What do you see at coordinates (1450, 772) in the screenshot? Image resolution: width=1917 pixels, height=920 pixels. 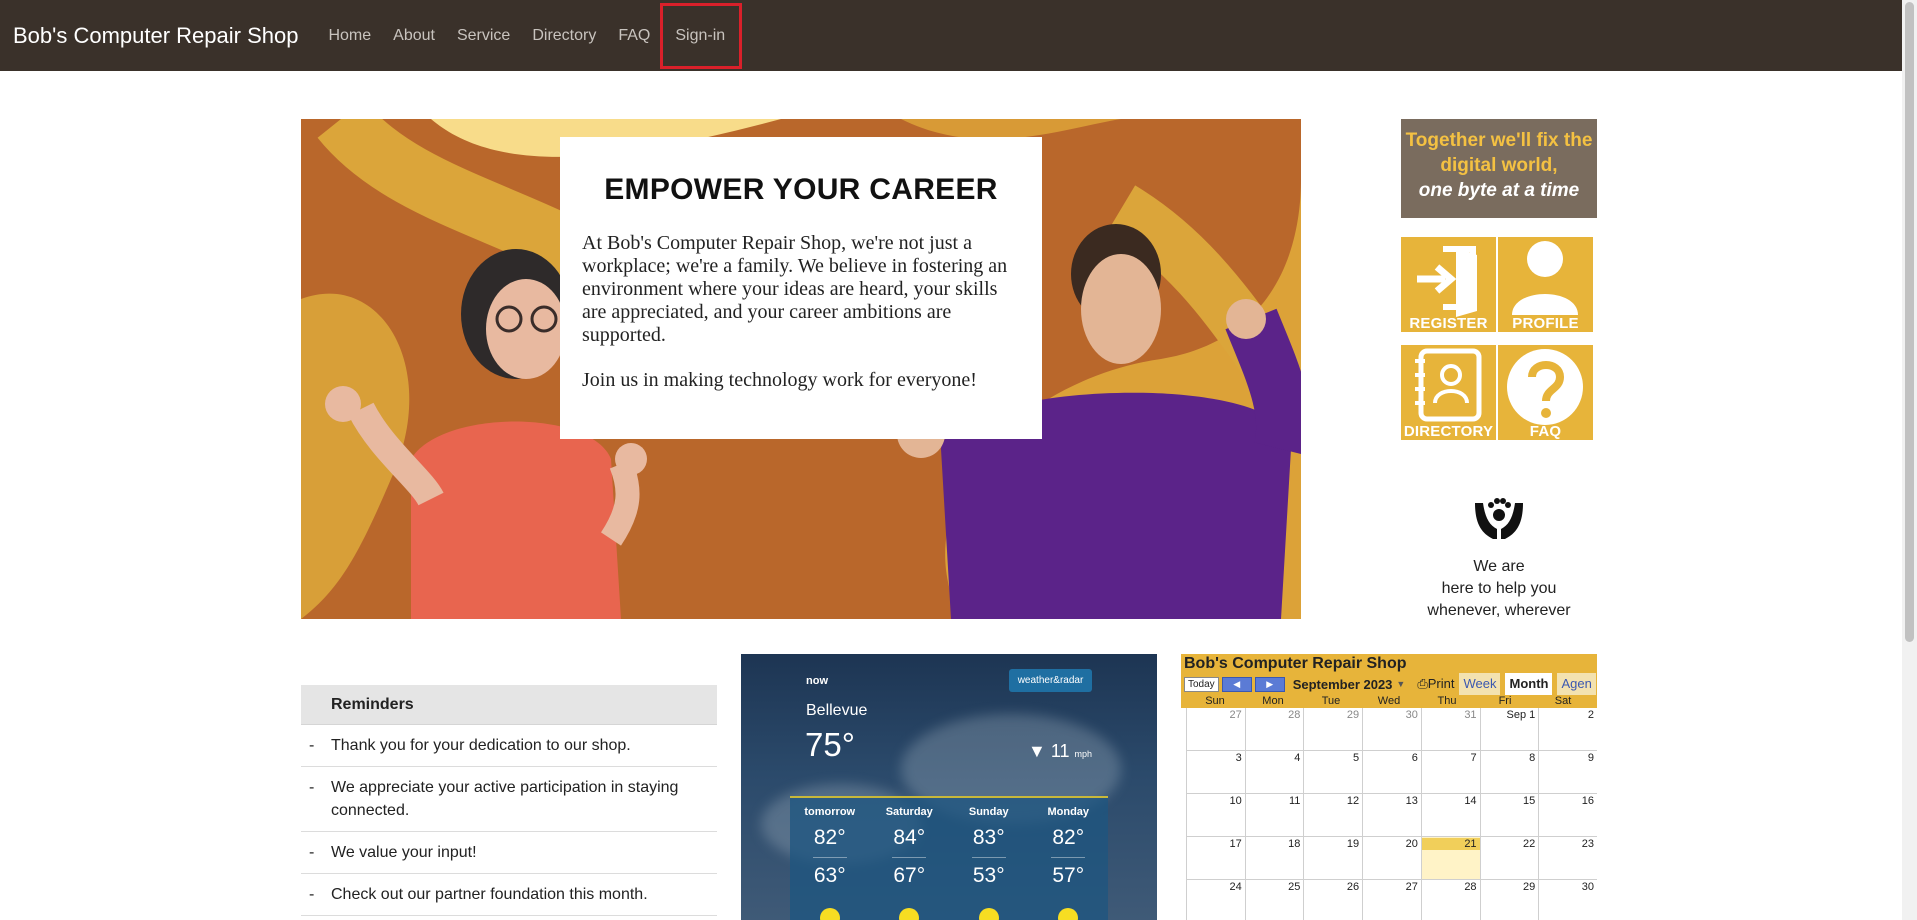 I see `calendar-day-cell: 7` at bounding box center [1450, 772].